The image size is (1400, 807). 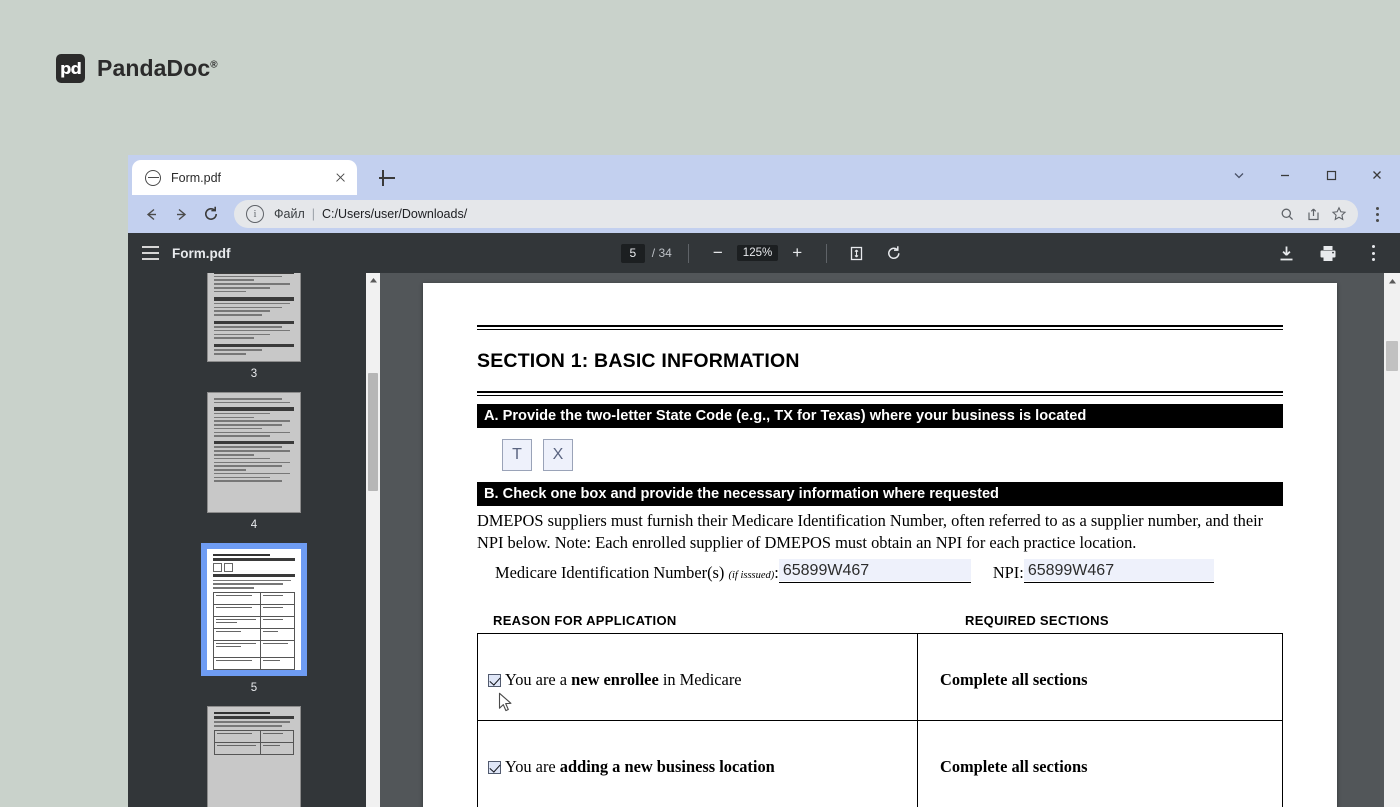 I want to click on forward-button, so click(x=181, y=214).